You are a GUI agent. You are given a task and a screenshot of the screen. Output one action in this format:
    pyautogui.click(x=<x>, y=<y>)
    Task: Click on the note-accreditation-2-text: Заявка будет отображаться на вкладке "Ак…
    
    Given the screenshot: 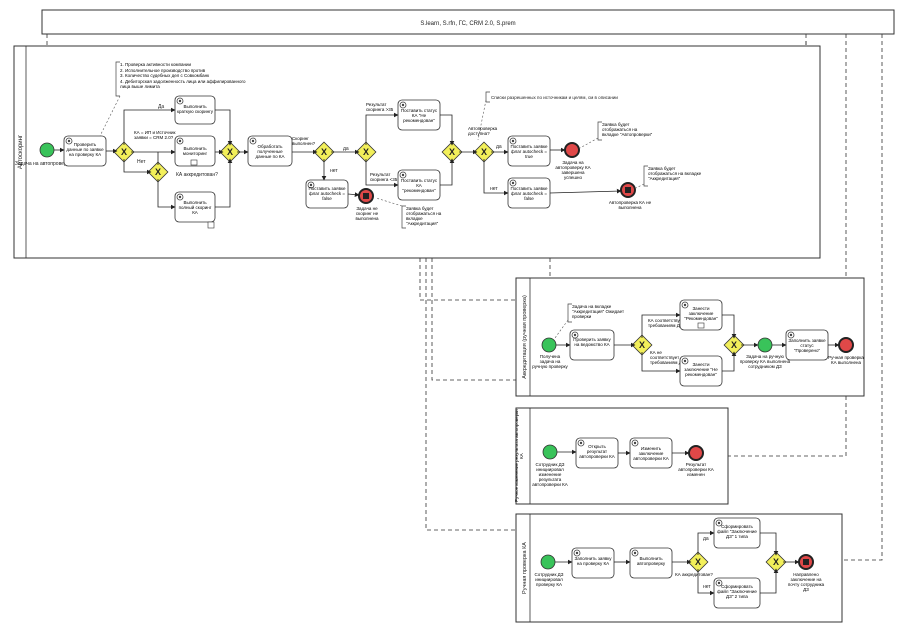 What is the action you would take?
    pyautogui.click(x=675, y=173)
    